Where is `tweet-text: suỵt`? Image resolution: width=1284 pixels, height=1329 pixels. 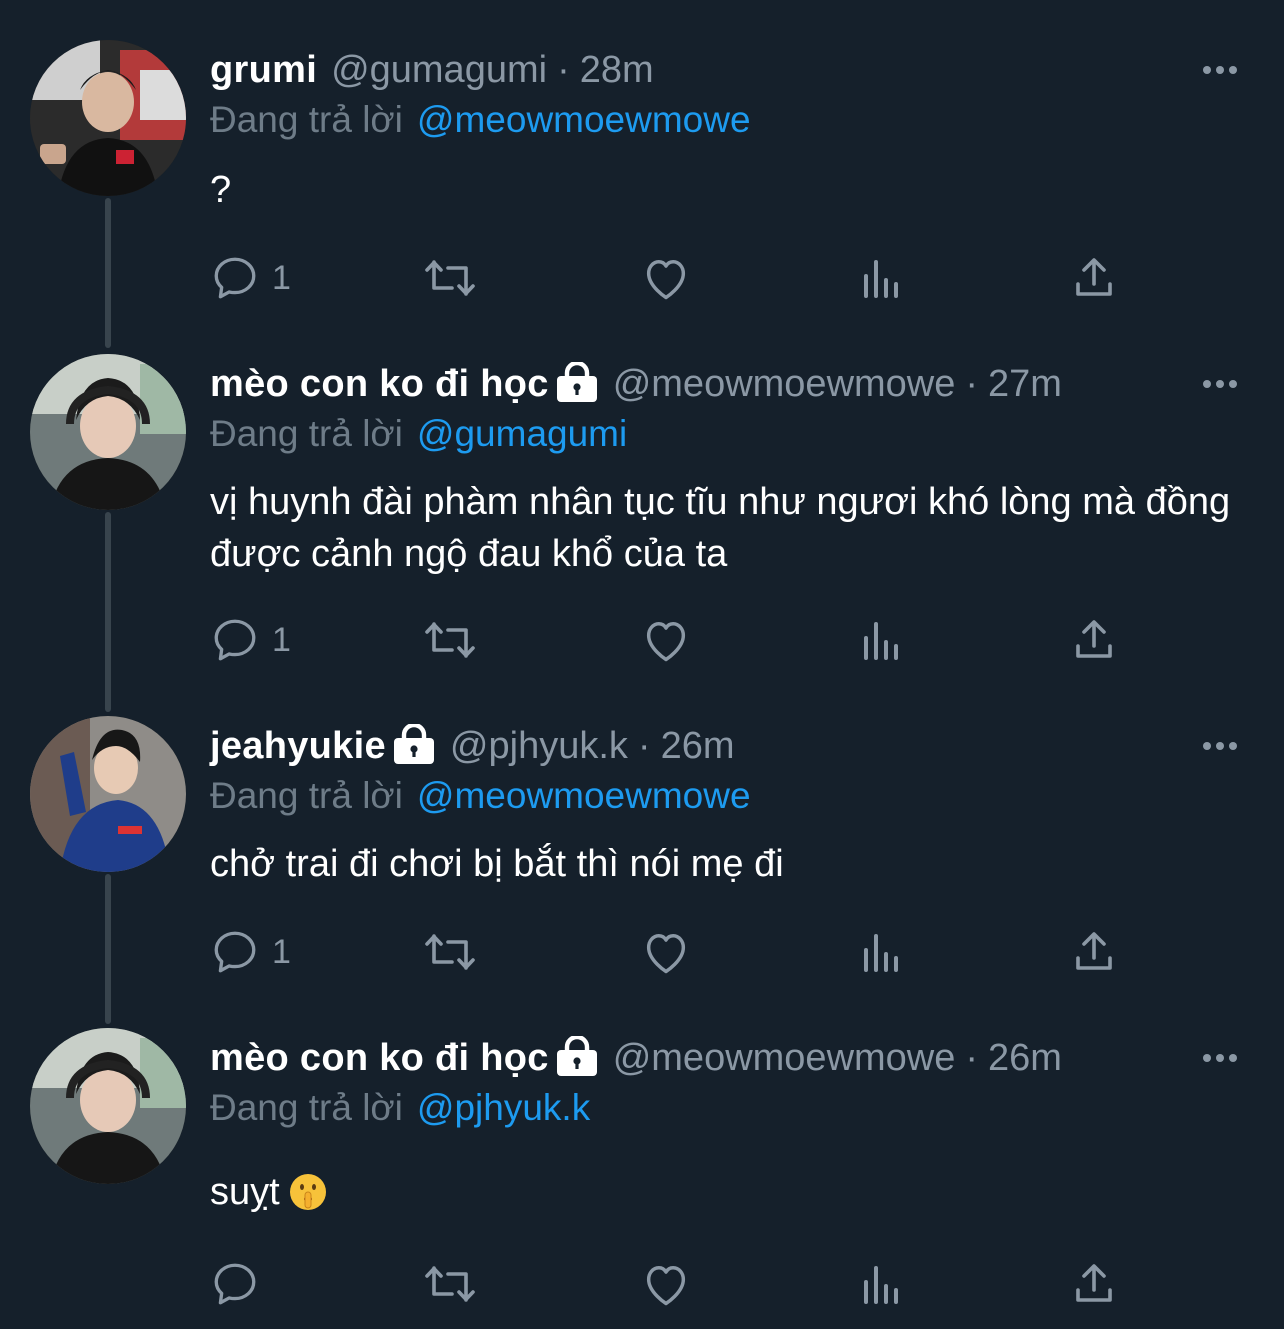 tweet-text: suỵt is located at coordinates (725, 1192).